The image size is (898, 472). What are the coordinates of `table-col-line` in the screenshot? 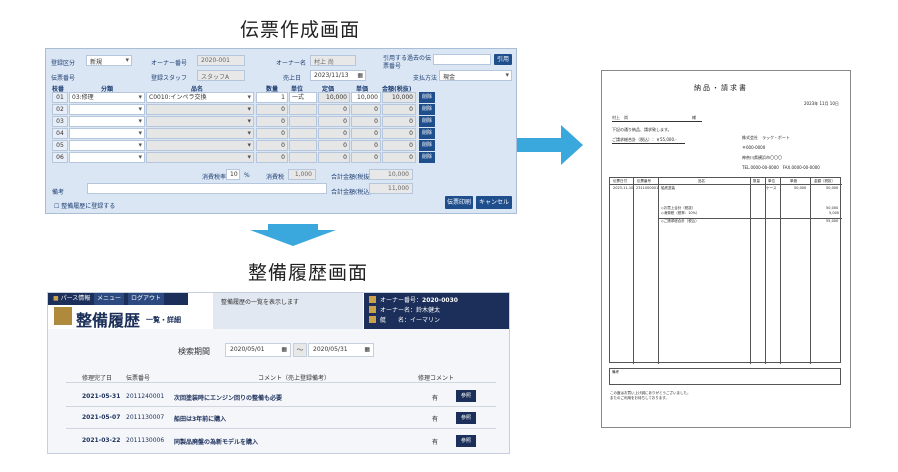 It's located at (658, 271).